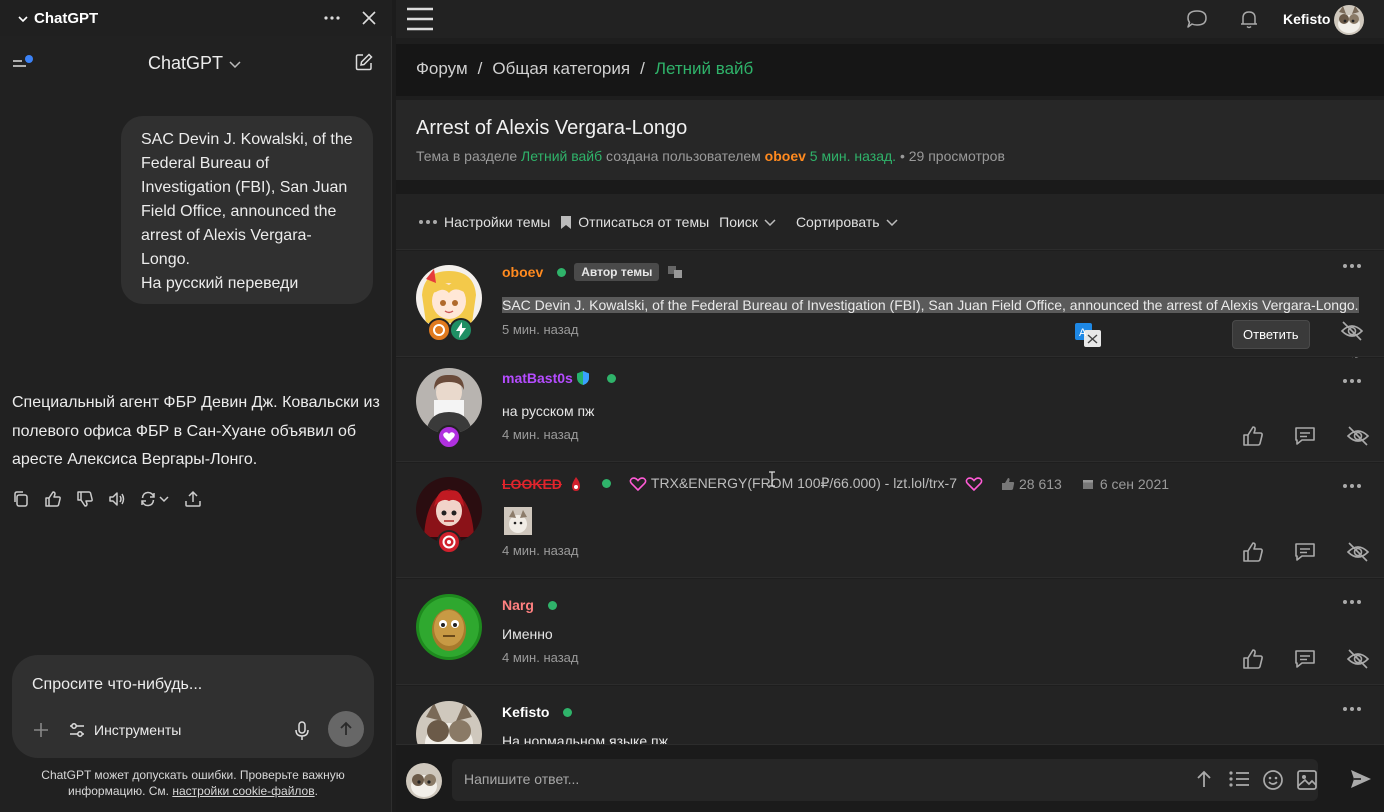 The image size is (1384, 812). What do you see at coordinates (851, 156) in the screenshot?
I see `thread-created-time: 5 мин. назад.` at bounding box center [851, 156].